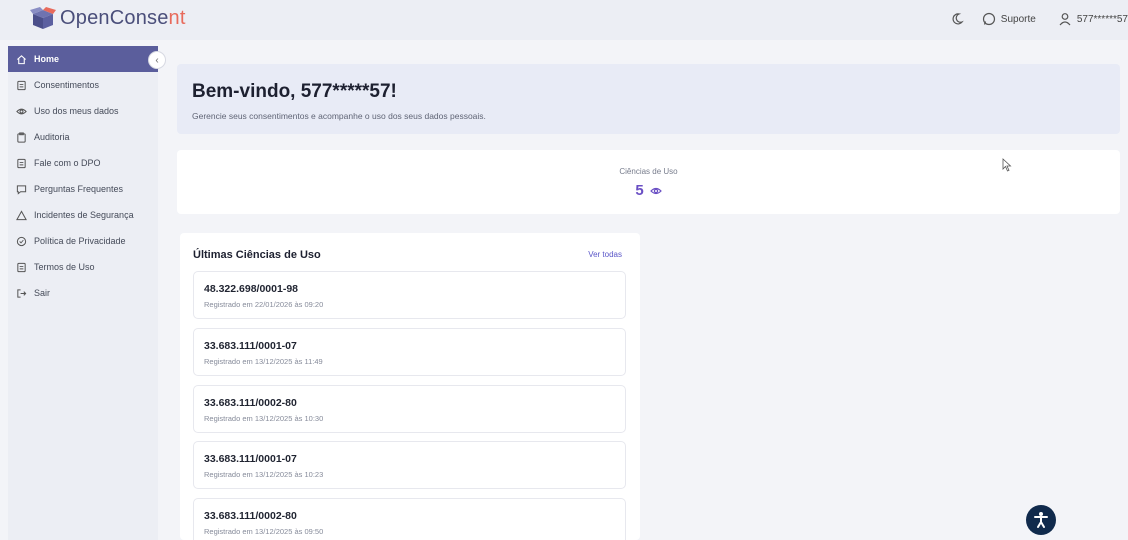 Image resolution: width=1128 pixels, height=540 pixels. I want to click on logo-box-icon, so click(43, 18).